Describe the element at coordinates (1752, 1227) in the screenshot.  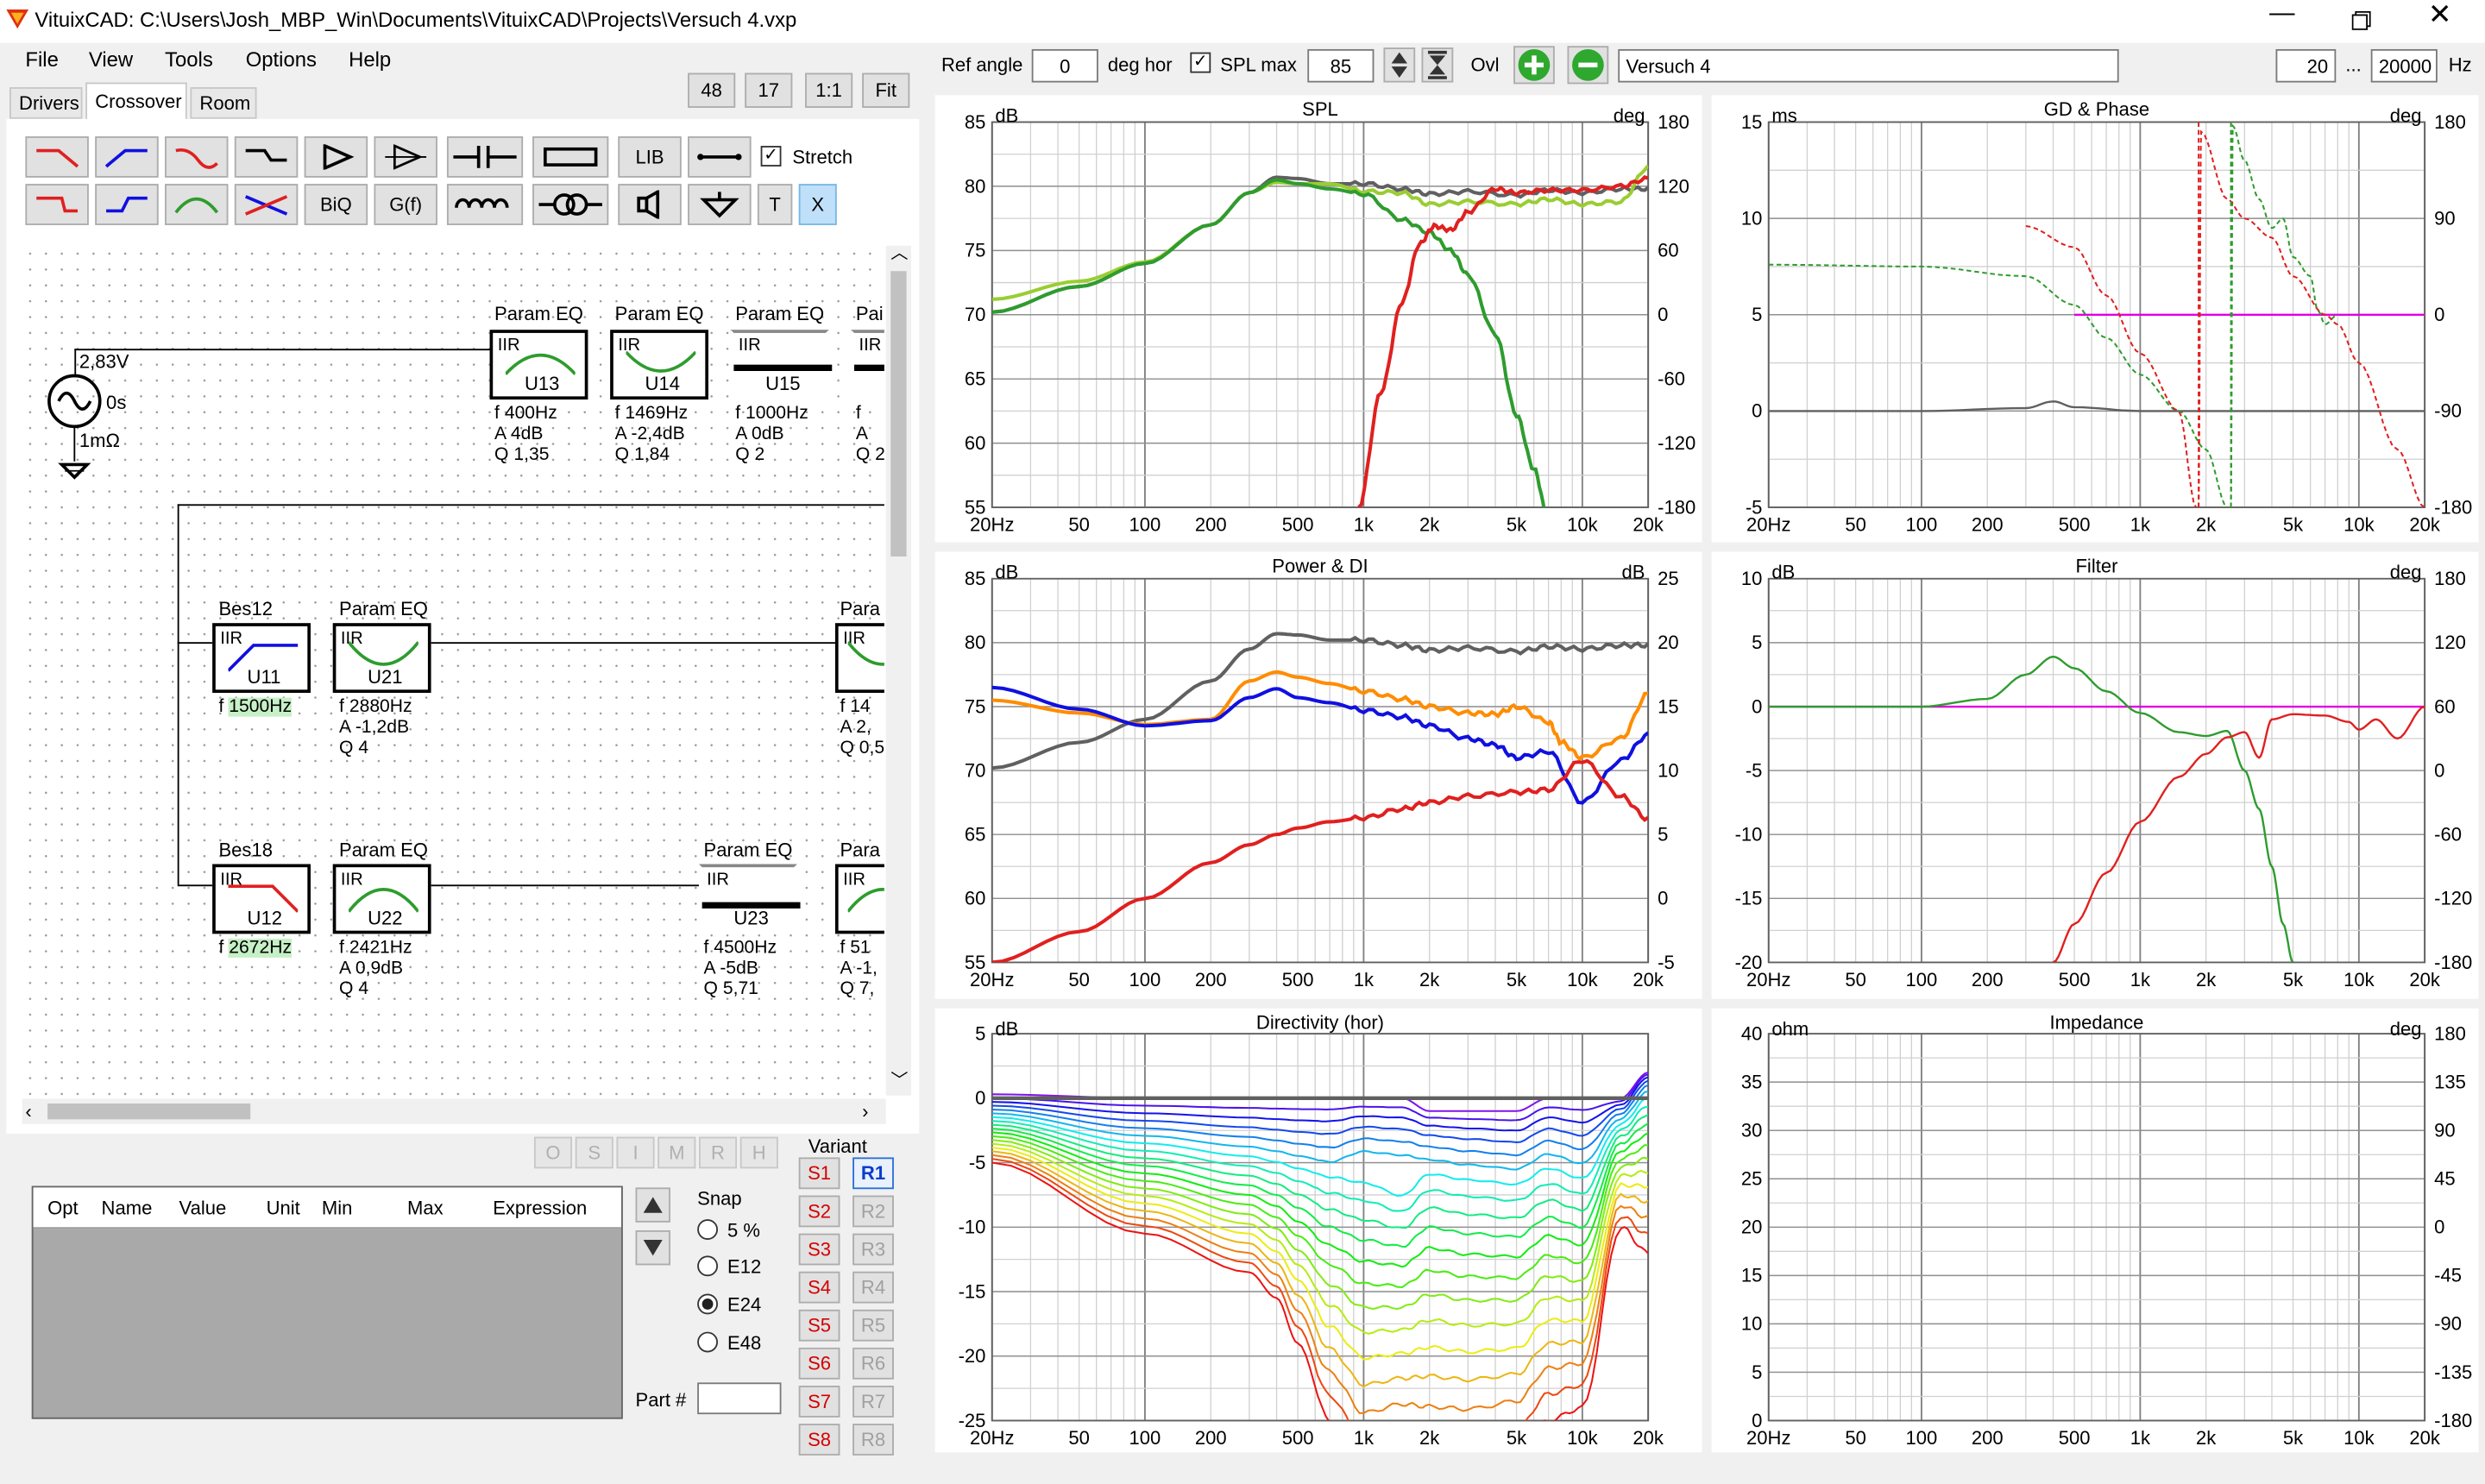
I see `y-tick-label: 20` at that location.